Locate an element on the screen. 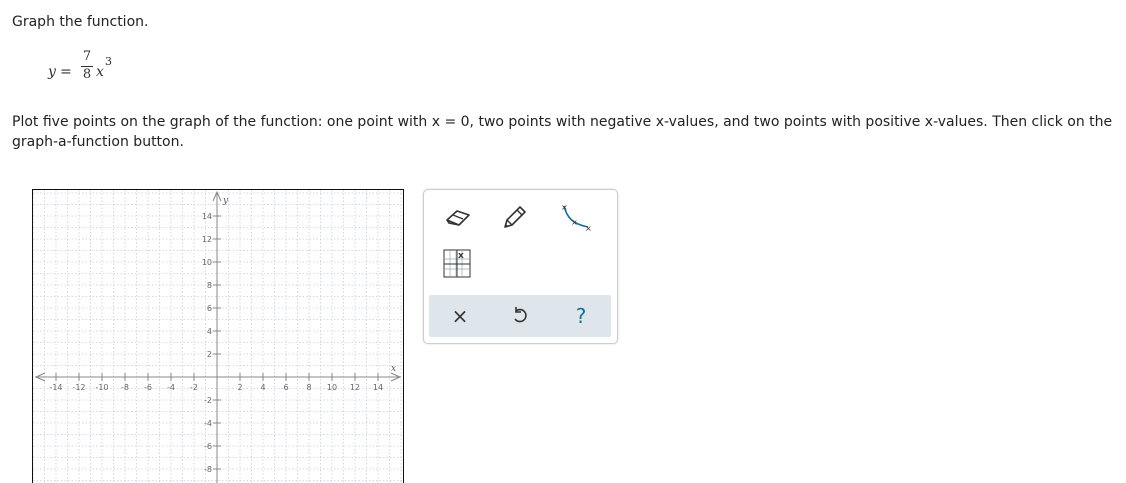 The height and width of the screenshot is (483, 1126). fraction-numerator: 7 is located at coordinates (87, 56).